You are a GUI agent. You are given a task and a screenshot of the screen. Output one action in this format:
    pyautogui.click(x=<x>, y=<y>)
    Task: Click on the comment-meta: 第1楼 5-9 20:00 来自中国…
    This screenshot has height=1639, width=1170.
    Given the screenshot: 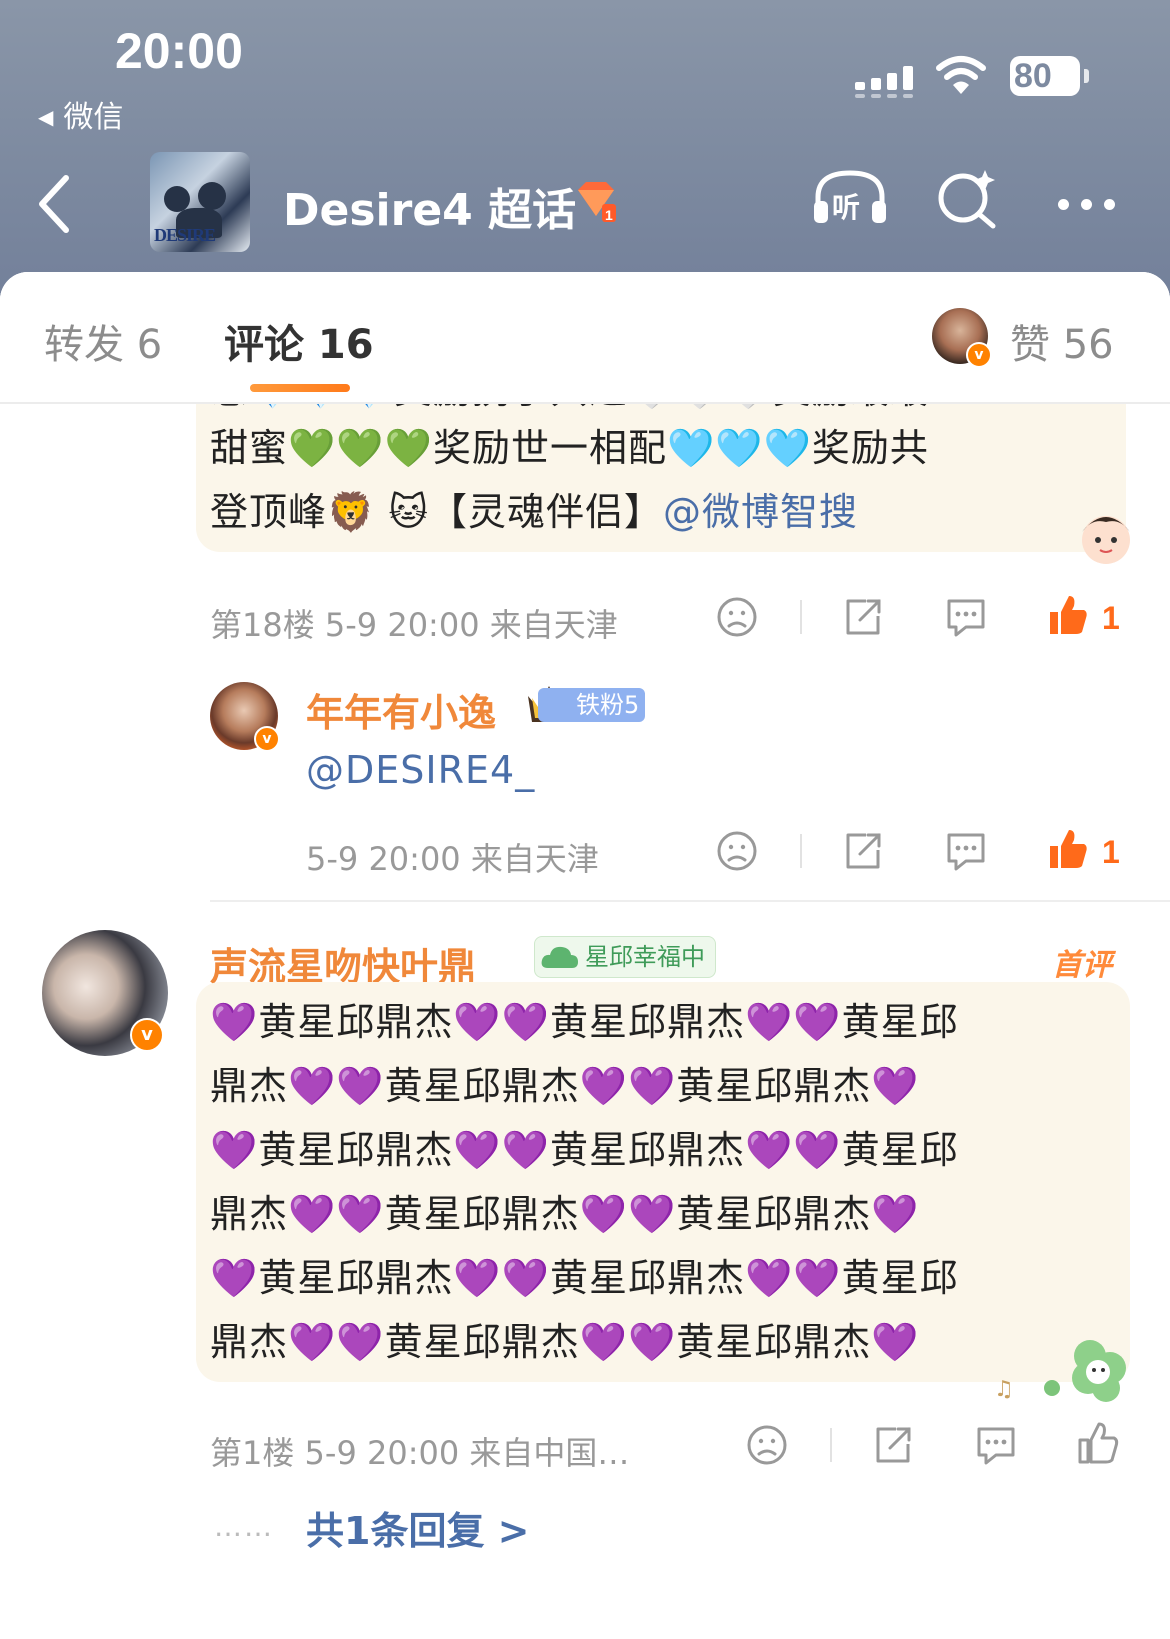 What is the action you would take?
    pyautogui.click(x=420, y=1453)
    